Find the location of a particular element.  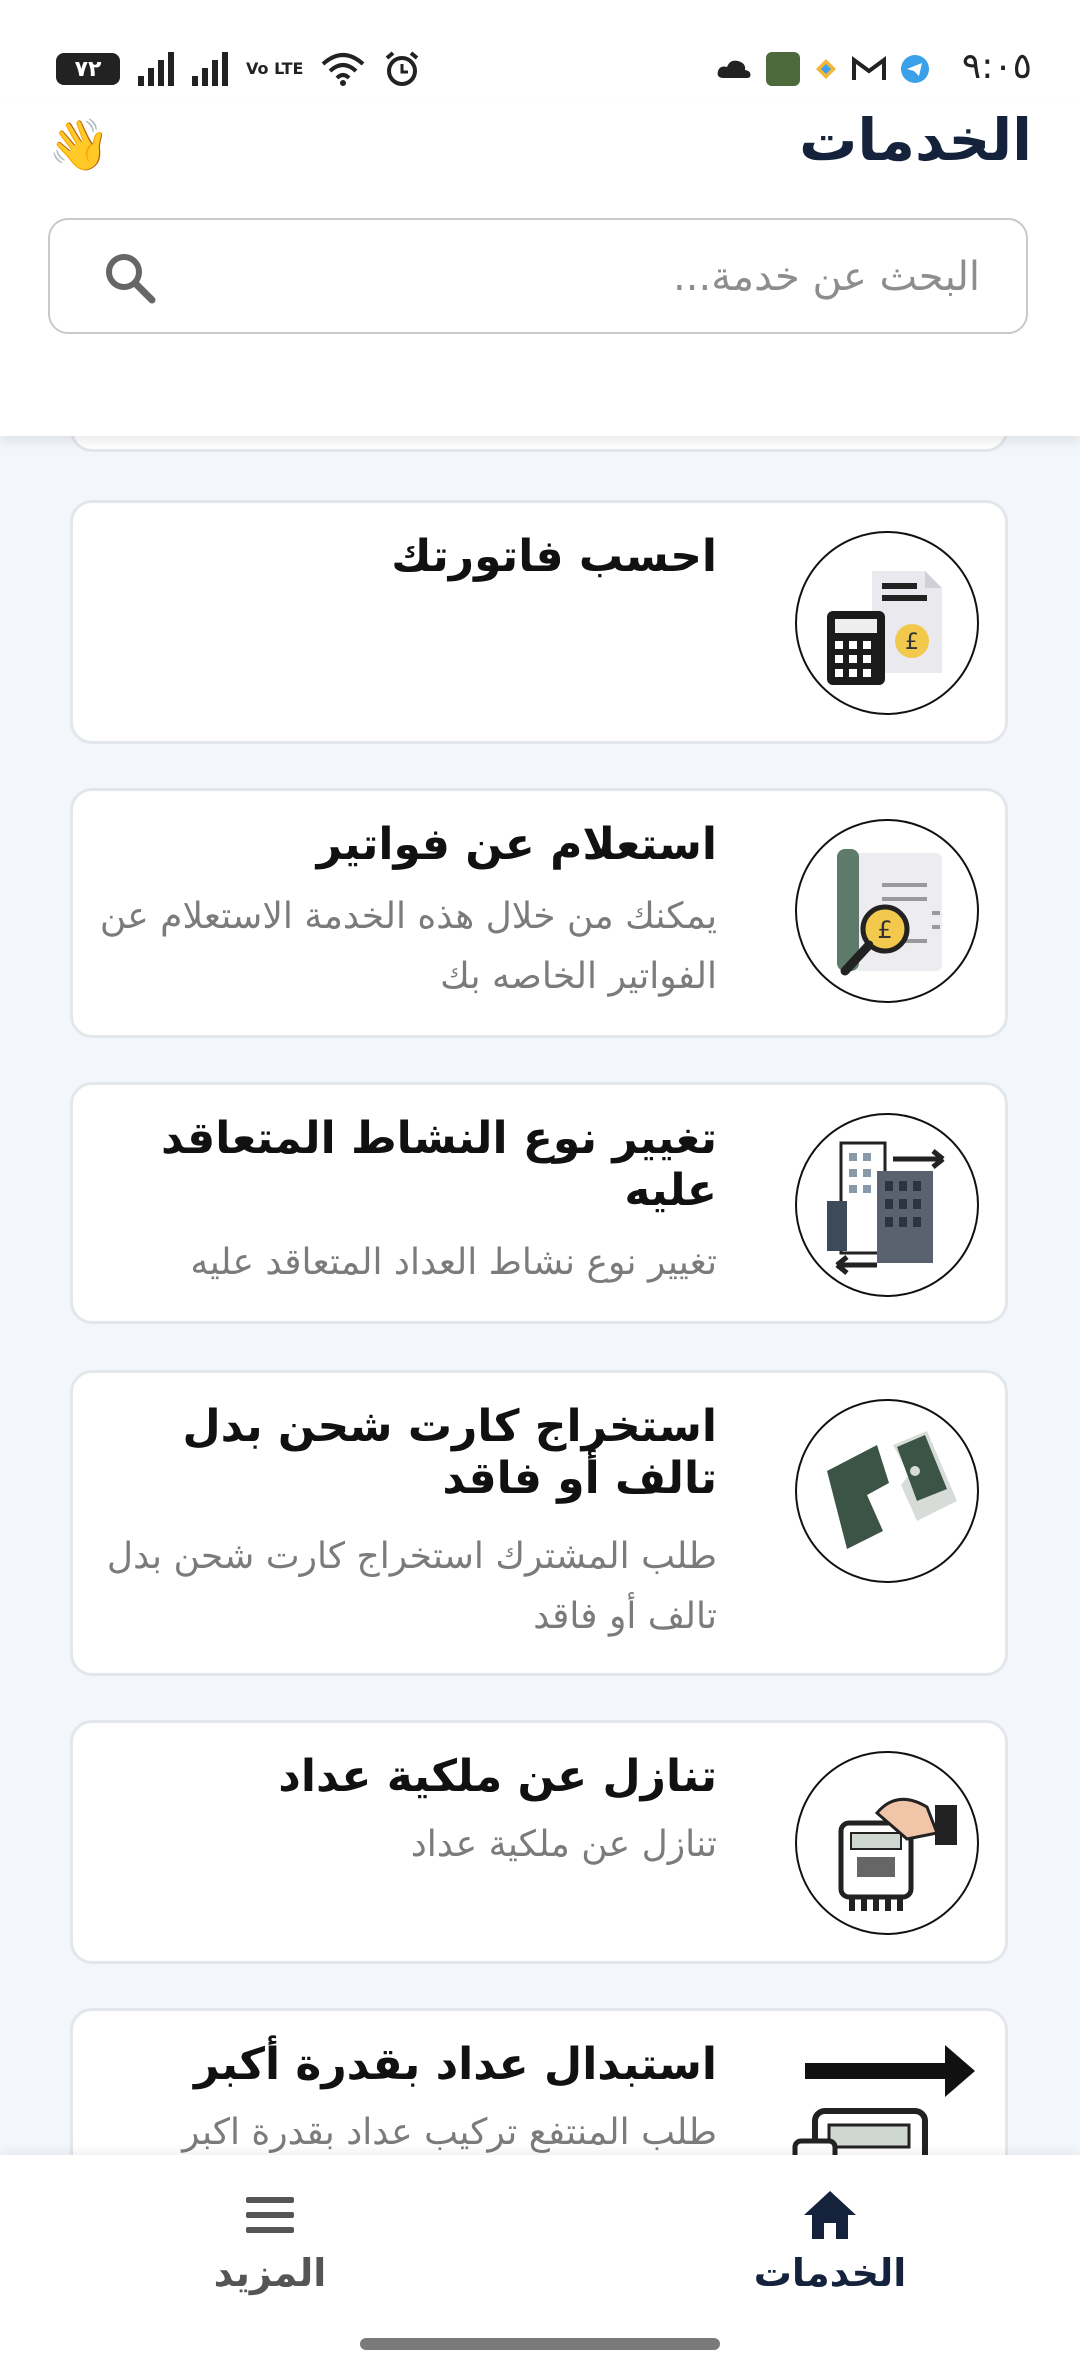

battery-icon: ٧٢ is located at coordinates (88, 69).